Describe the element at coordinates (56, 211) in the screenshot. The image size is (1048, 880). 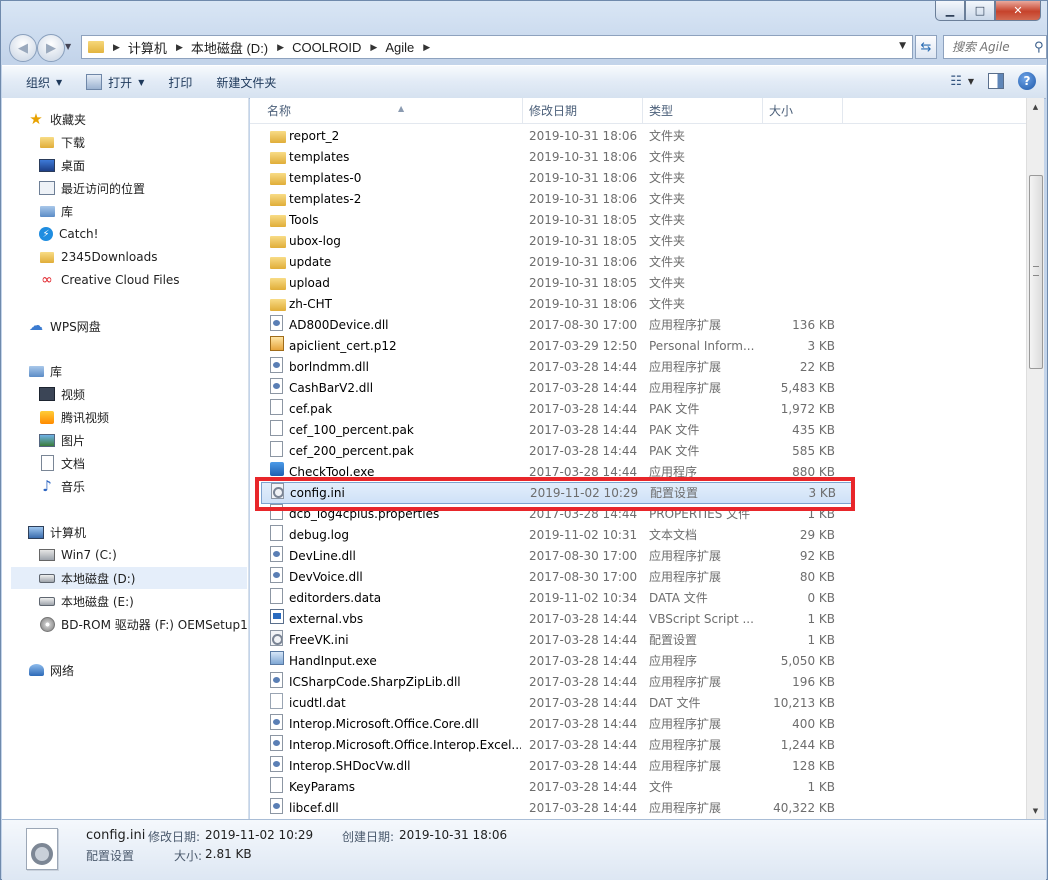
I see `nav-libraries-shortcut: 库` at that location.